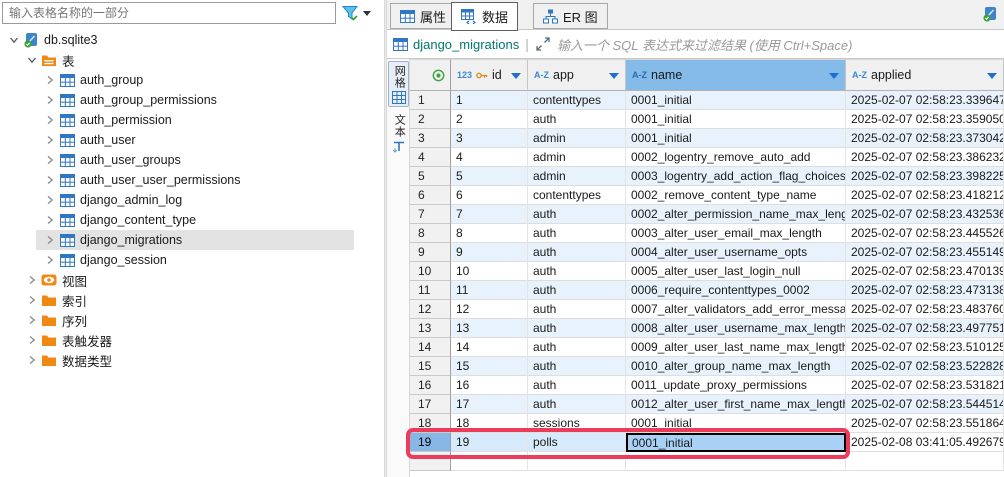  What do you see at coordinates (430, 290) in the screenshot?
I see `row-header-11: 11` at bounding box center [430, 290].